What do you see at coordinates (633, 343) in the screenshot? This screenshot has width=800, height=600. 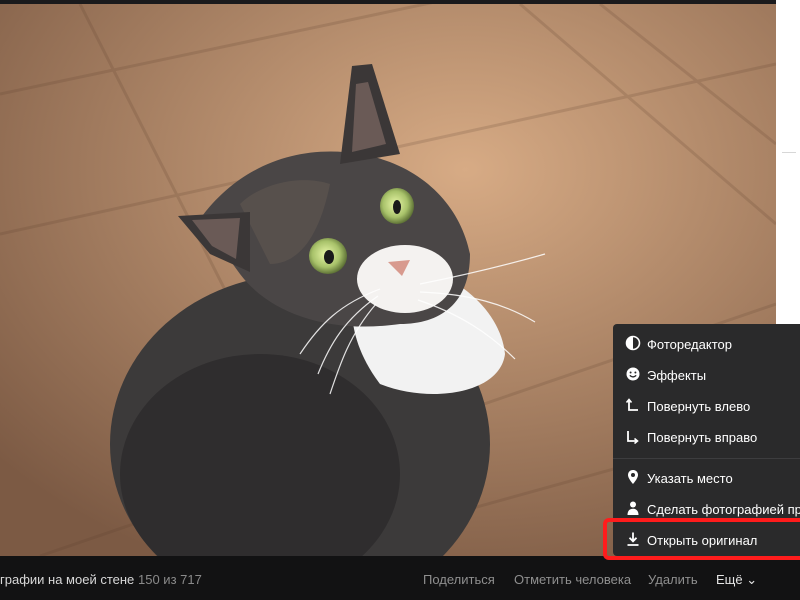 I see `contrast-icon` at bounding box center [633, 343].